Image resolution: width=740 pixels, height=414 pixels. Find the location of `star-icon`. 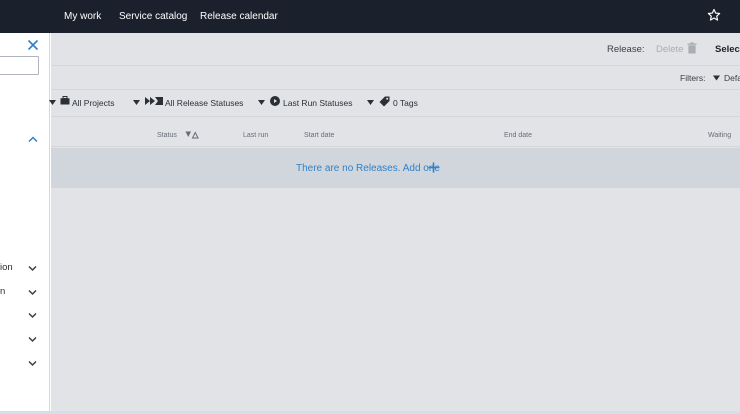

star-icon is located at coordinates (714, 15).